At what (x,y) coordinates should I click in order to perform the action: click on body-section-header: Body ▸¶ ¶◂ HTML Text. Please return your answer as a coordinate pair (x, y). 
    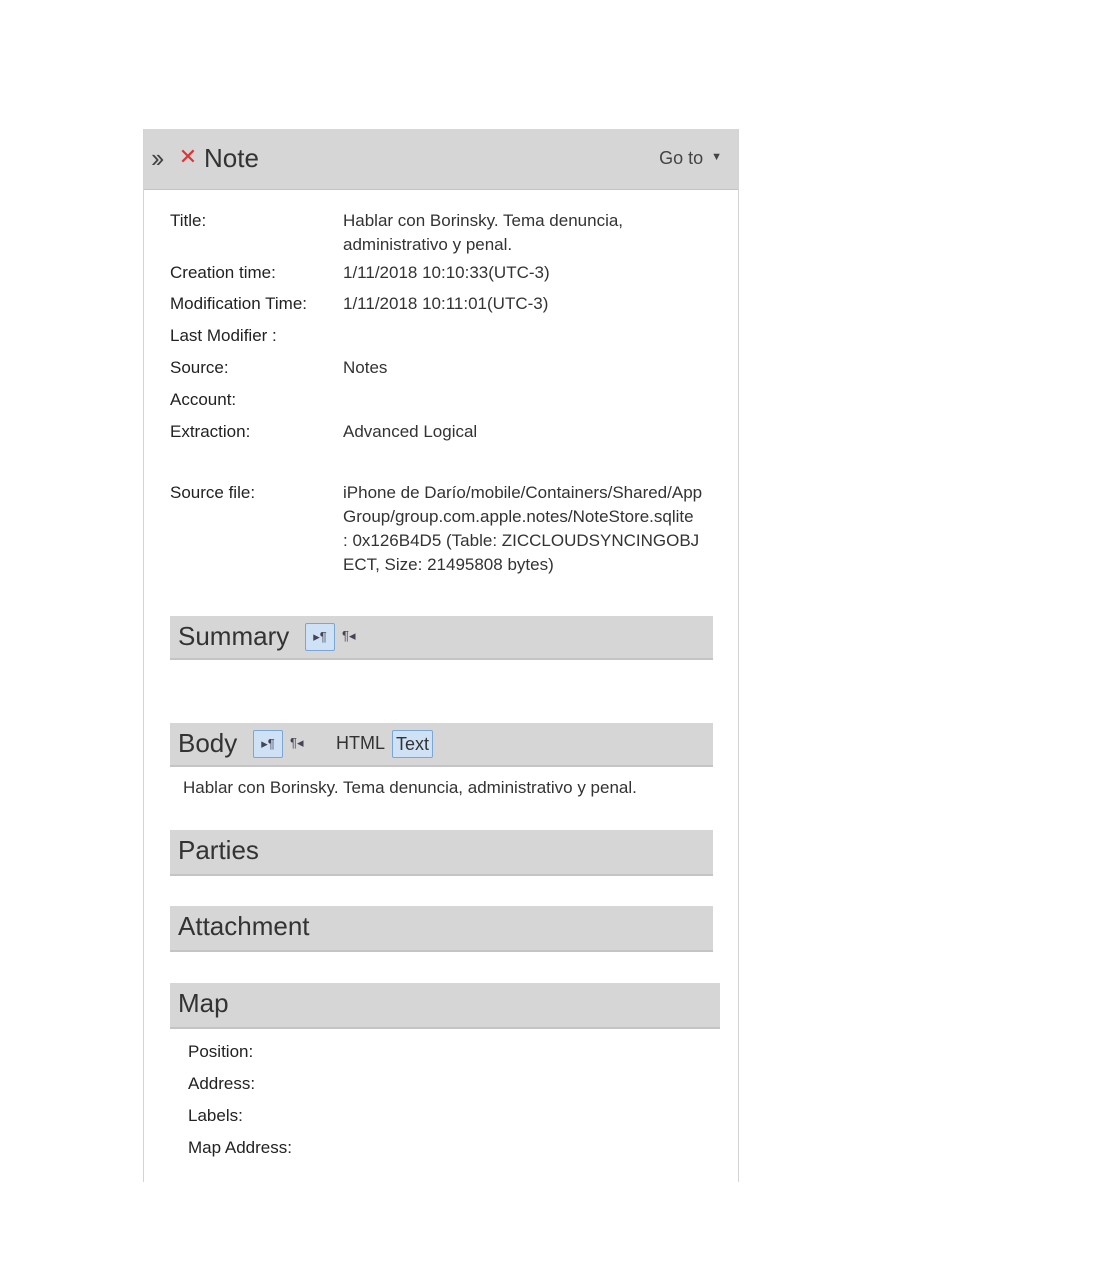
    Looking at the image, I should click on (441, 745).